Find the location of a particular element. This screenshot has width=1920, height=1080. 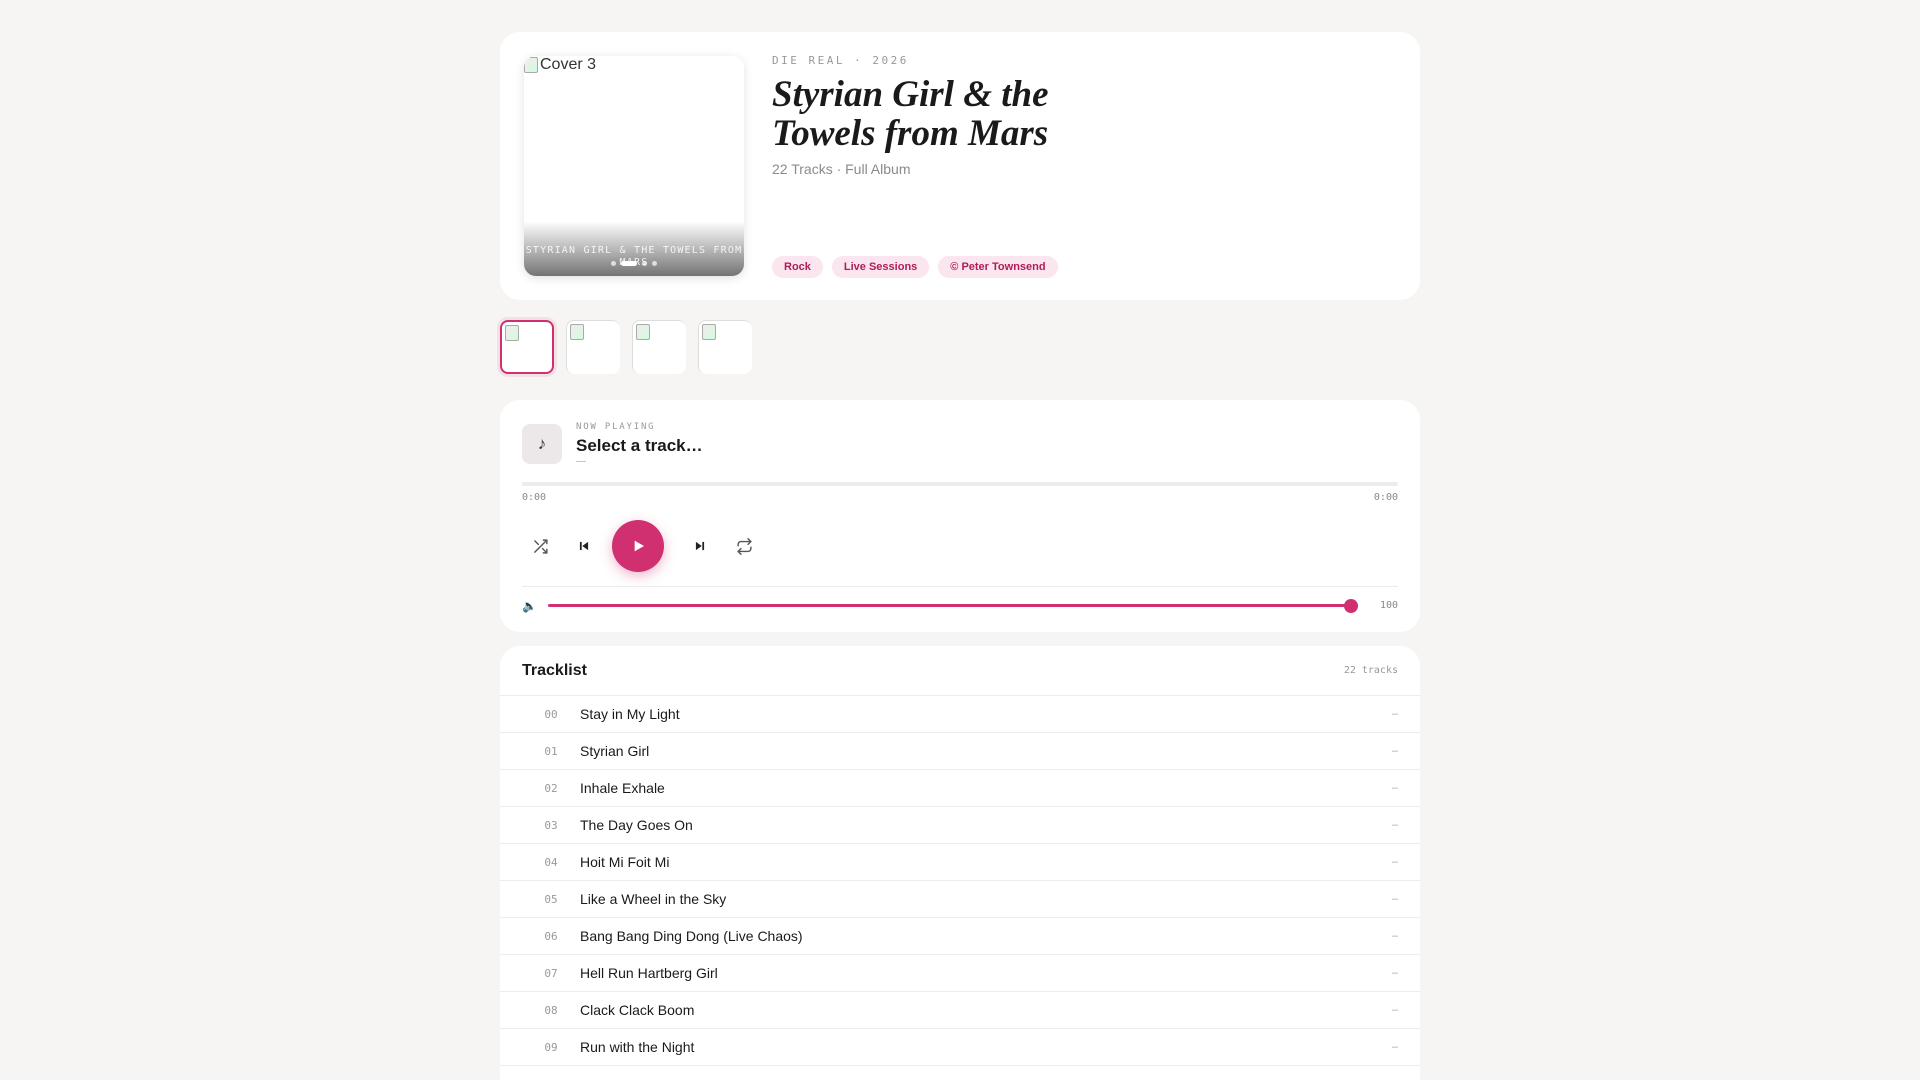

track-number: 02 is located at coordinates (551, 788).